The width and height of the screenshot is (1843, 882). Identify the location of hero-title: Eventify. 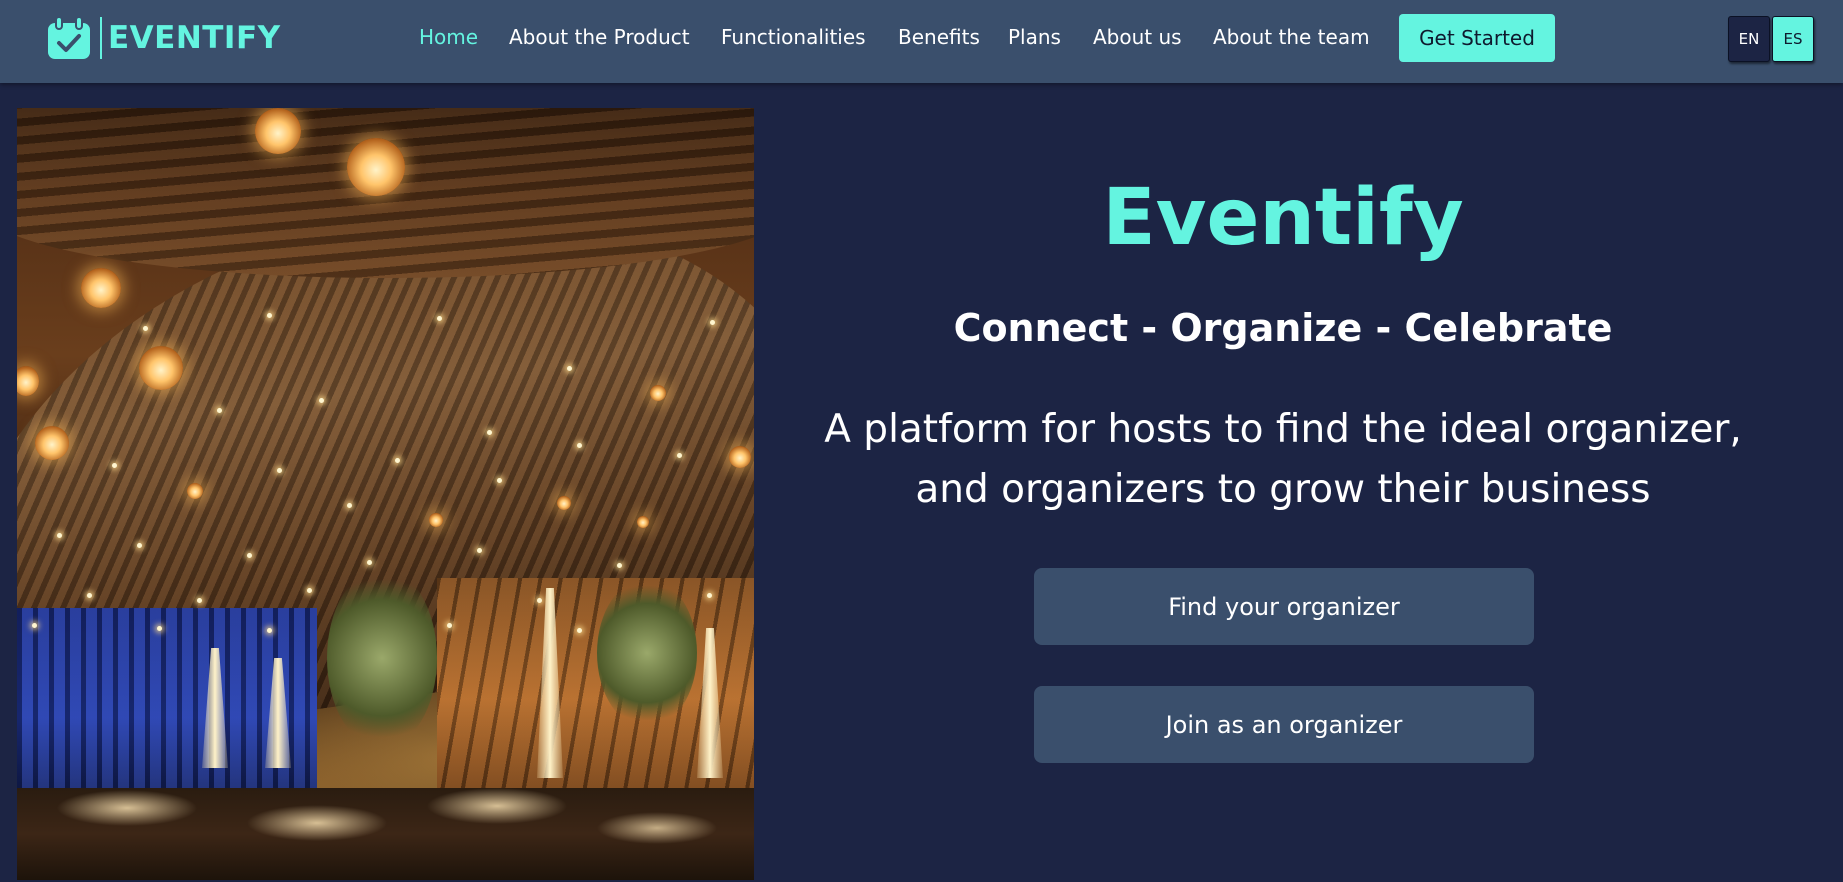
(1283, 218).